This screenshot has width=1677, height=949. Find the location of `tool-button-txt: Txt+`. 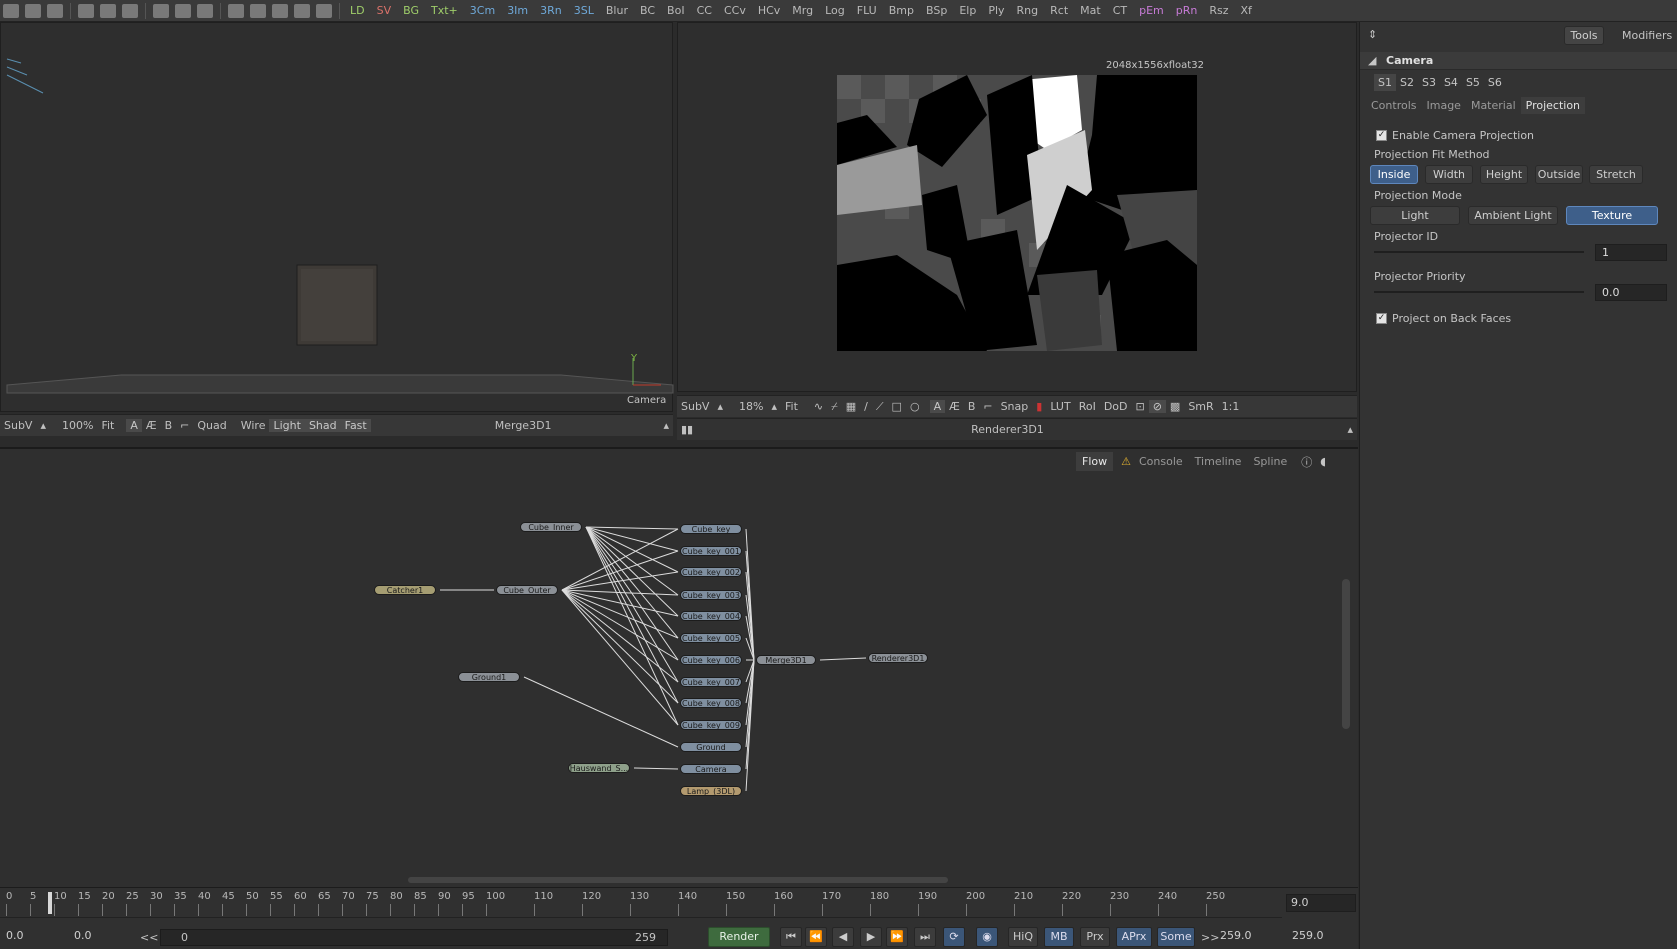

tool-button-txt: Txt+ is located at coordinates (444, 11).